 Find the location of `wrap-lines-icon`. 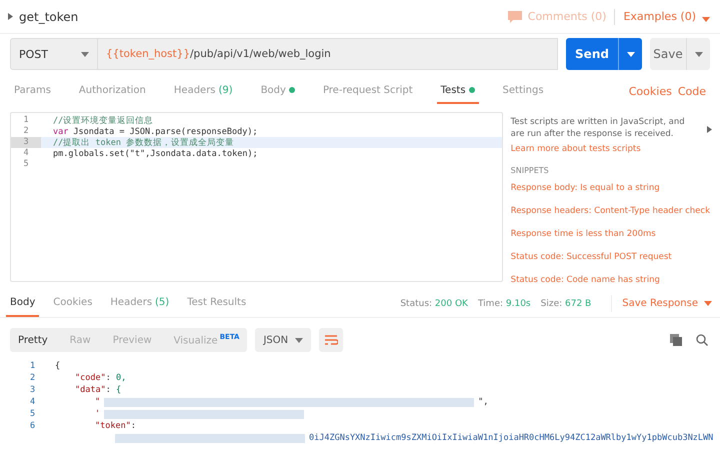

wrap-lines-icon is located at coordinates (331, 340).